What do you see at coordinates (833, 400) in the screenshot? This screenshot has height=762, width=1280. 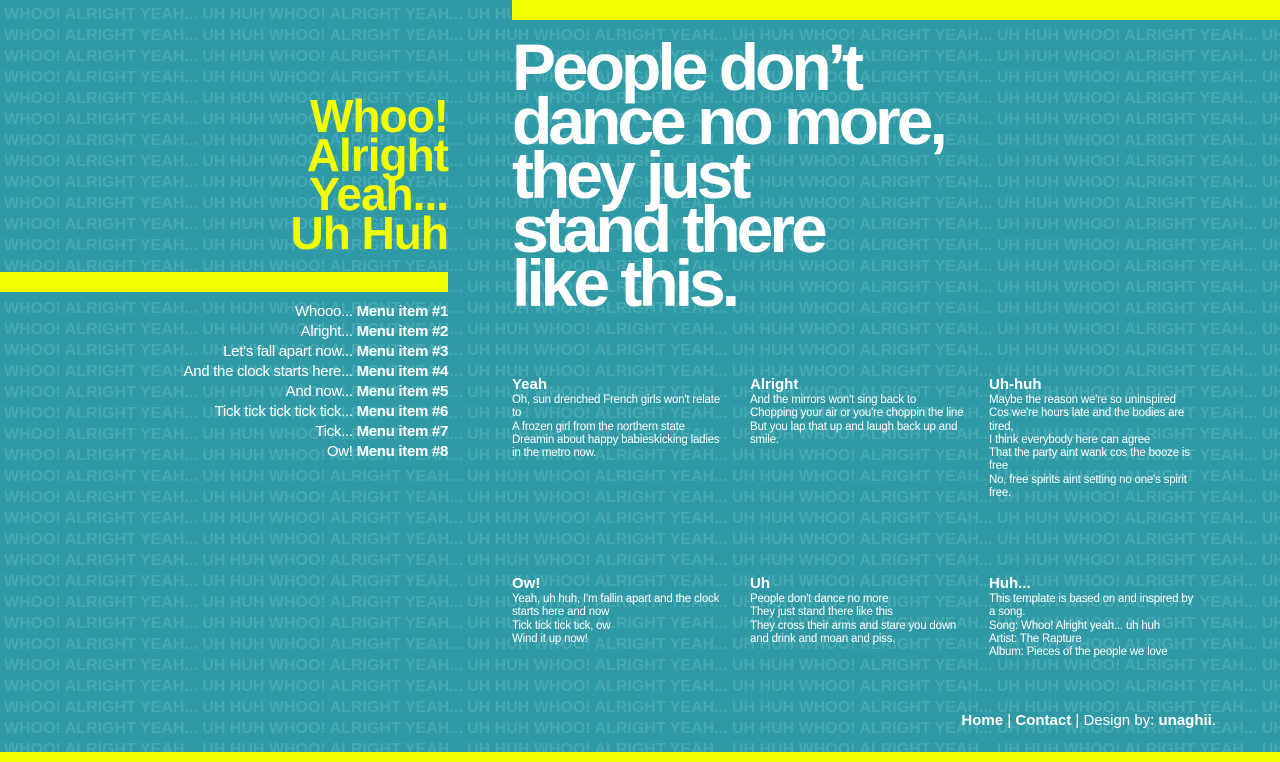 I see `section-line: And the mirrors won't sing back to` at bounding box center [833, 400].